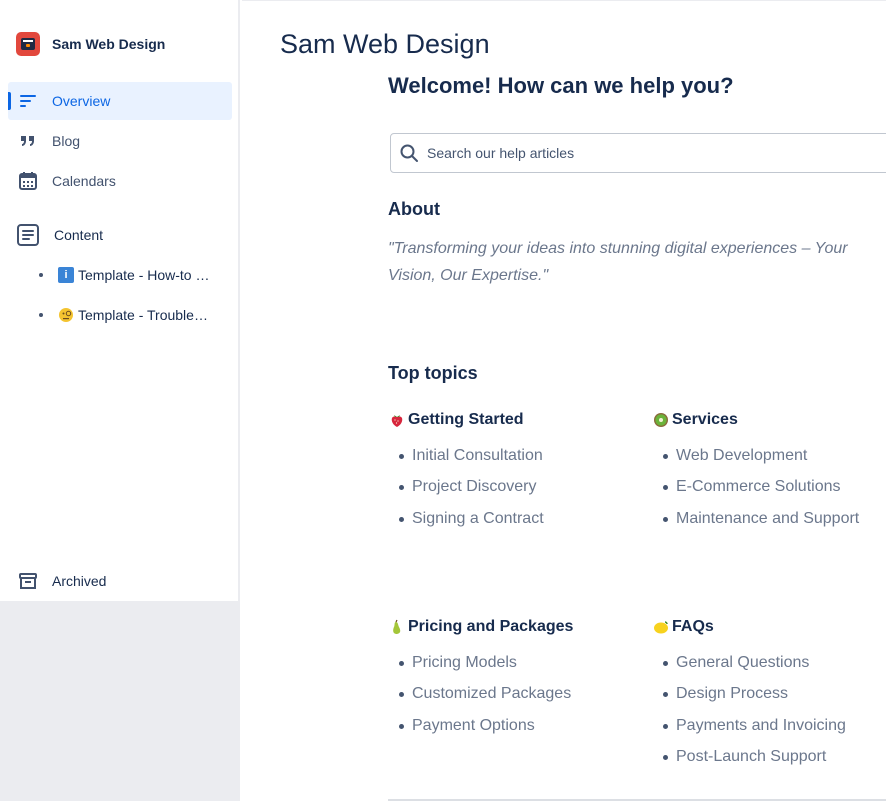 The image size is (886, 801). What do you see at coordinates (513, 669) in the screenshot?
I see `topic-link: Pricing Models` at bounding box center [513, 669].